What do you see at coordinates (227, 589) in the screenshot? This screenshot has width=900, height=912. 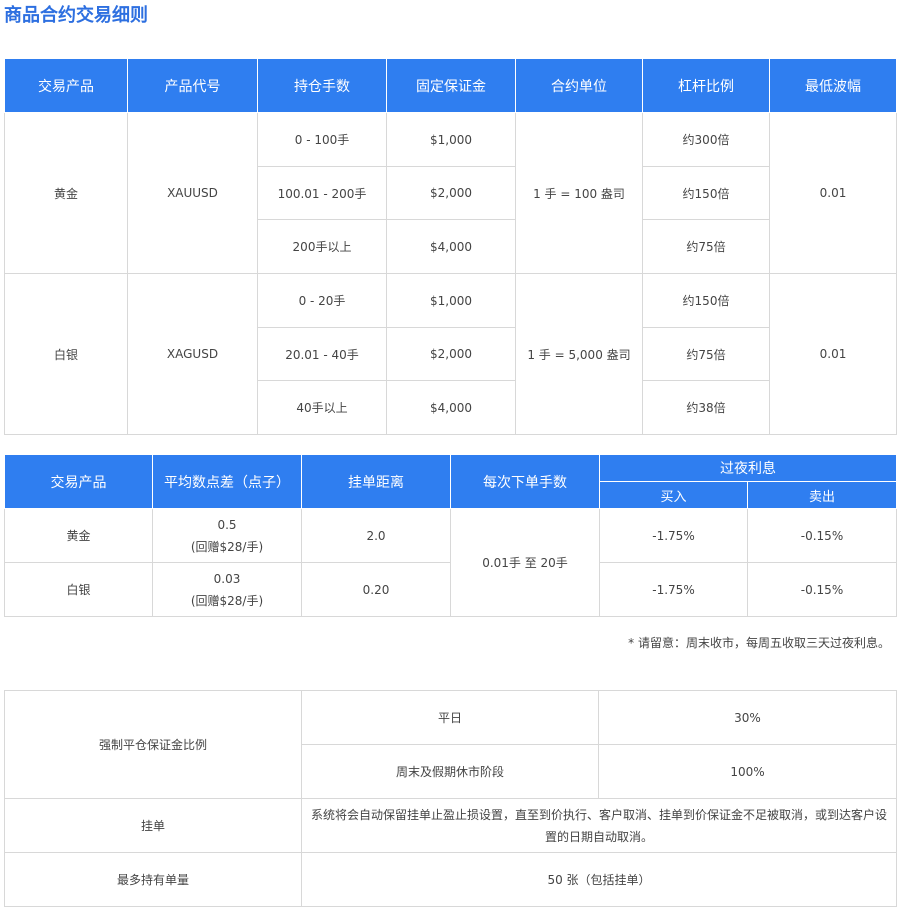 I see `spread-cell: 0.03 (回赠$28/手)` at bounding box center [227, 589].